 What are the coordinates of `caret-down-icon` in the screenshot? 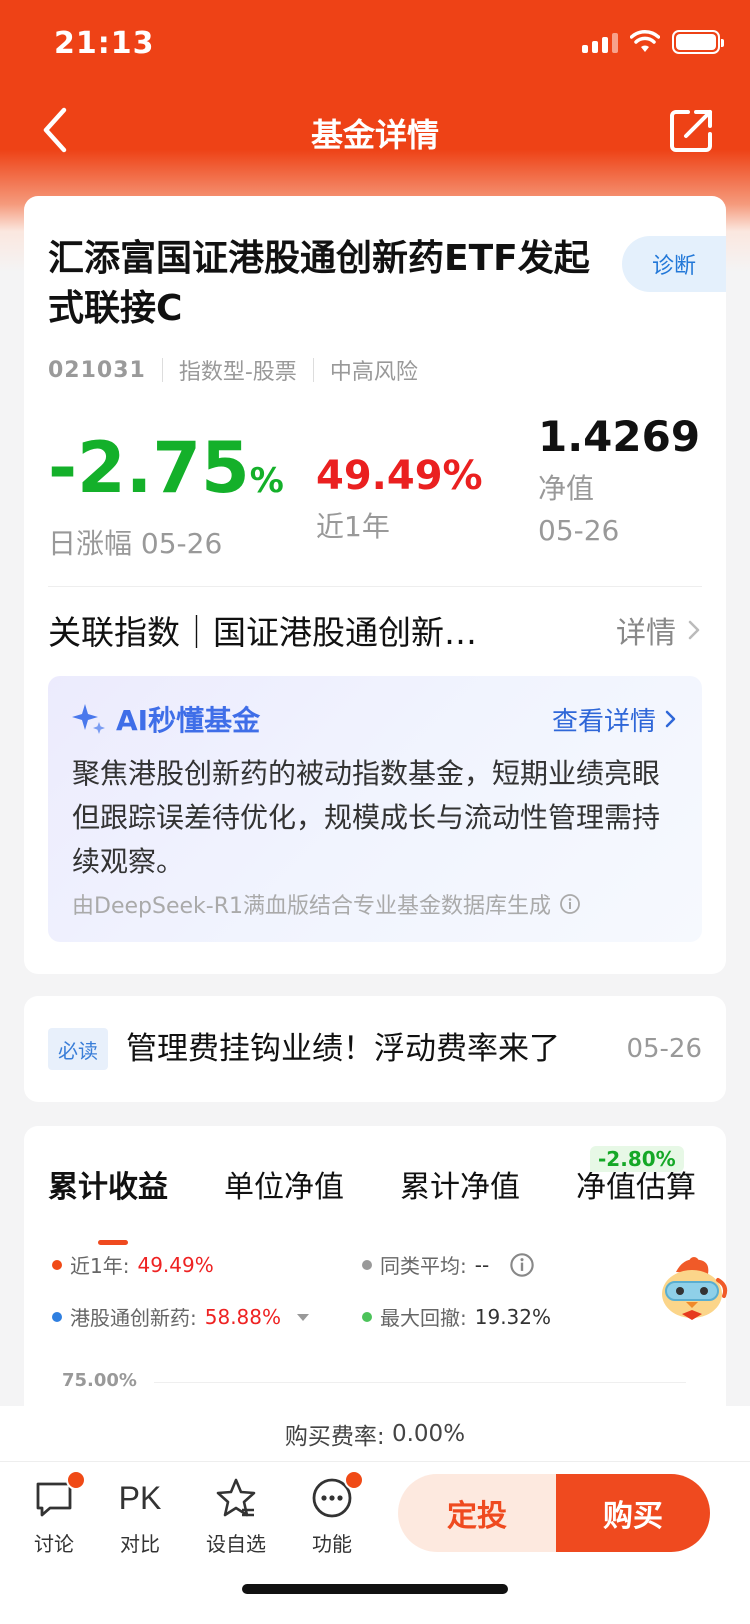 It's located at (303, 1317).